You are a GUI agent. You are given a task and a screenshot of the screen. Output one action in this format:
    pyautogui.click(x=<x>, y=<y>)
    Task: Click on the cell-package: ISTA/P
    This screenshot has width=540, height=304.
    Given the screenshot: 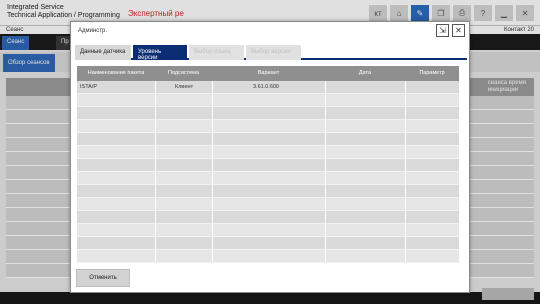 What is the action you would take?
    pyautogui.click(x=89, y=87)
    